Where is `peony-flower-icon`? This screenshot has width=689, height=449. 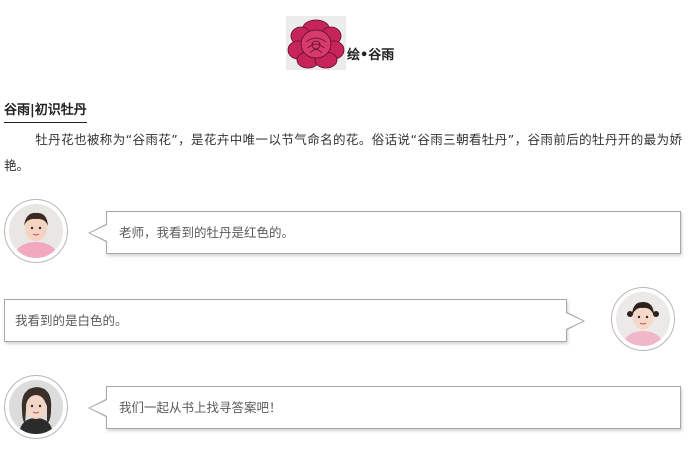 peony-flower-icon is located at coordinates (316, 43).